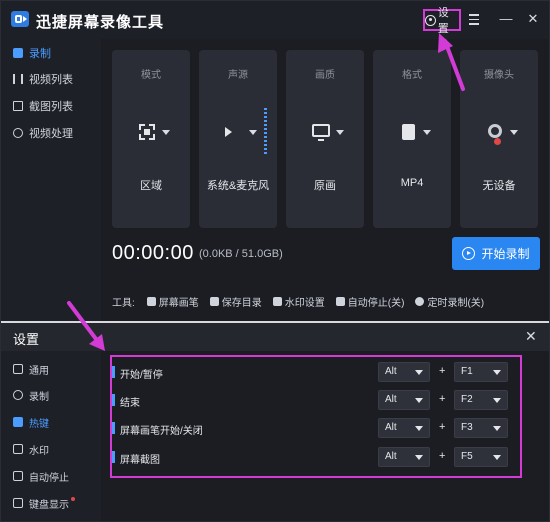 This screenshot has height=522, width=550. I want to click on tool-label: 水印设置, so click(304, 303).